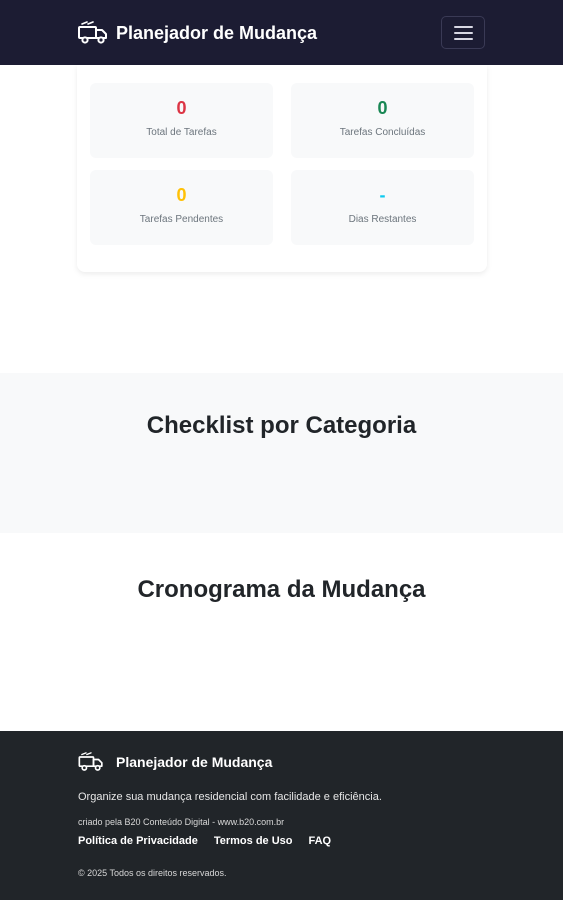 This screenshot has width=563, height=900. I want to click on footer-brand-title: Planejador de Mudança, so click(194, 762).